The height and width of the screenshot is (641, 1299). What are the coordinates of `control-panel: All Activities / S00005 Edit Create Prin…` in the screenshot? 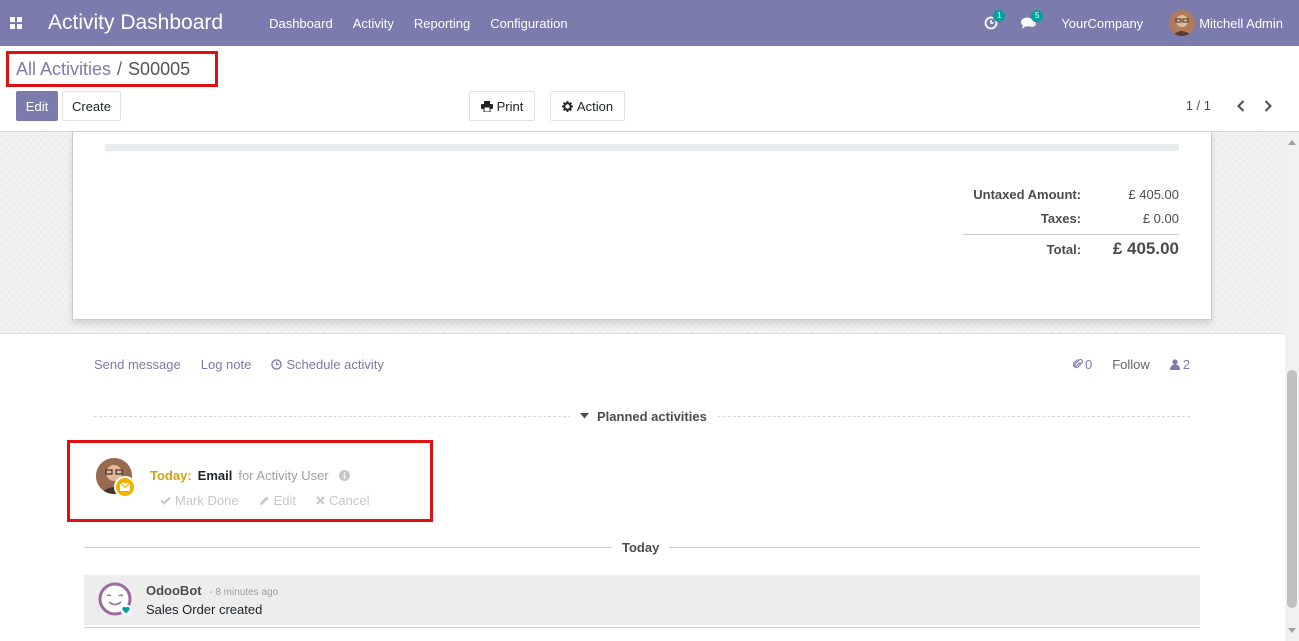 It's located at (649, 89).